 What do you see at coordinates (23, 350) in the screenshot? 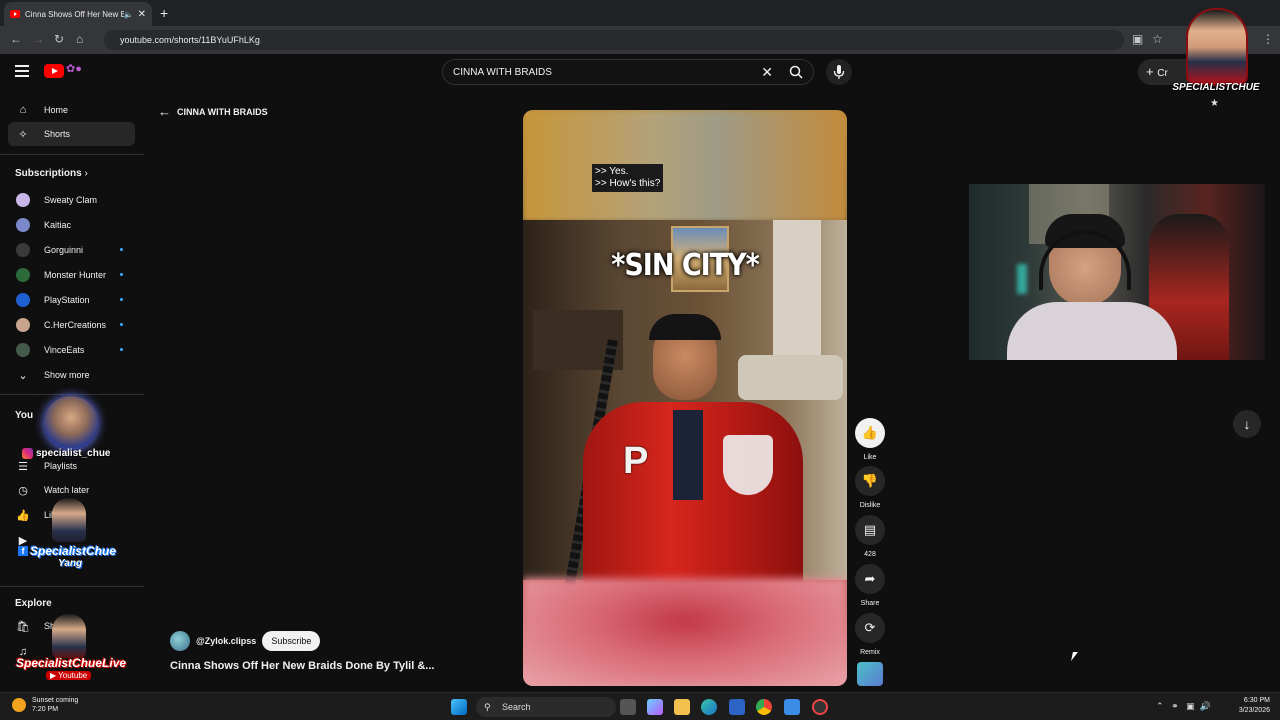
I see `avatar` at bounding box center [23, 350].